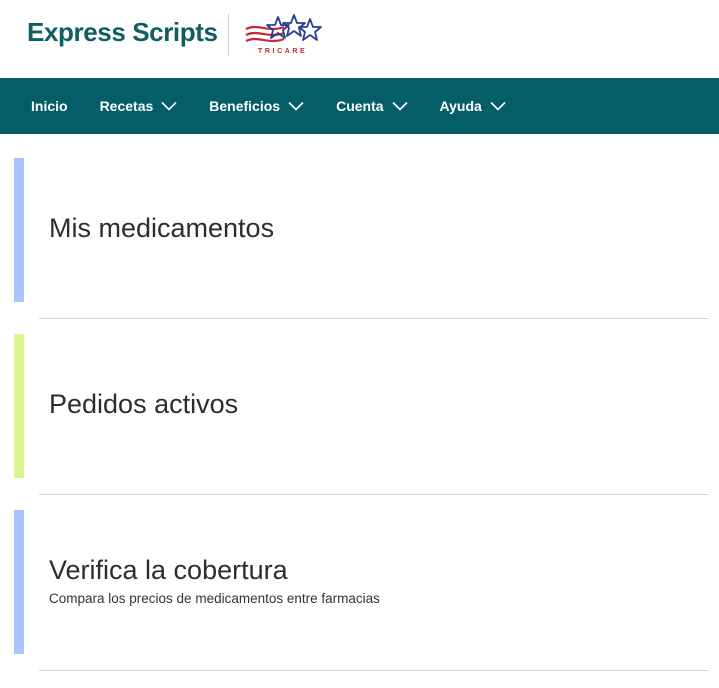 The width and height of the screenshot is (719, 688). What do you see at coordinates (168, 570) in the screenshot?
I see `card-title: Verifica la cobertura` at bounding box center [168, 570].